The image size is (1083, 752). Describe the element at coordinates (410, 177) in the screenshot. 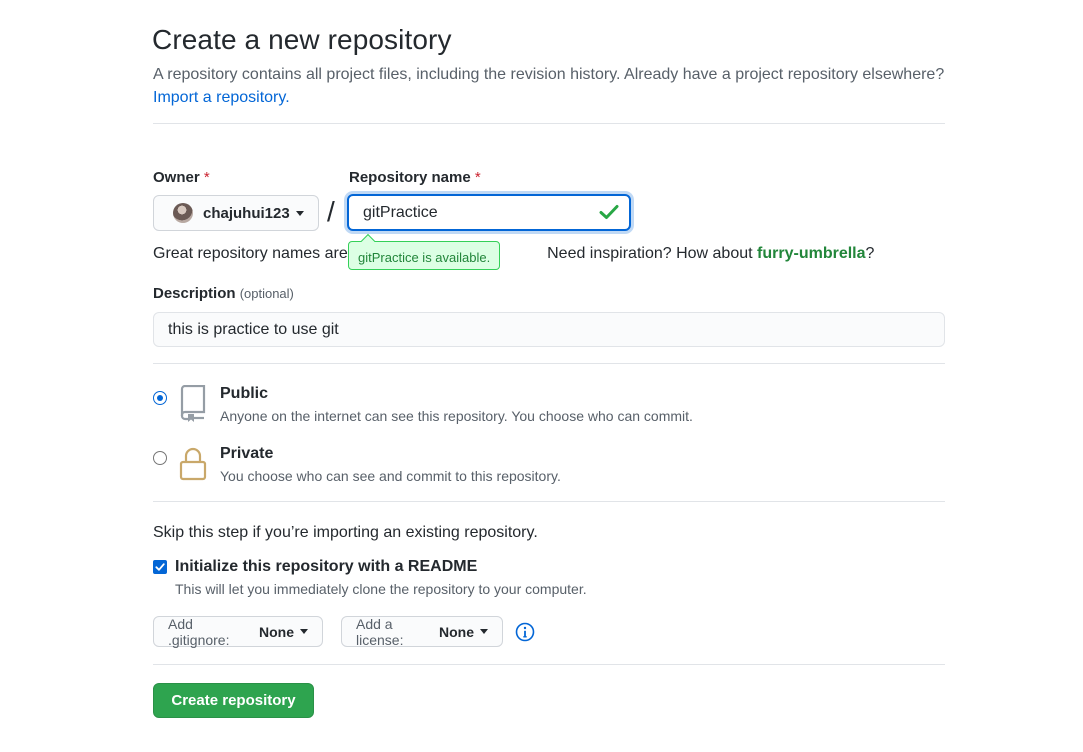

I see `repo-name-label-text: Repository name` at that location.